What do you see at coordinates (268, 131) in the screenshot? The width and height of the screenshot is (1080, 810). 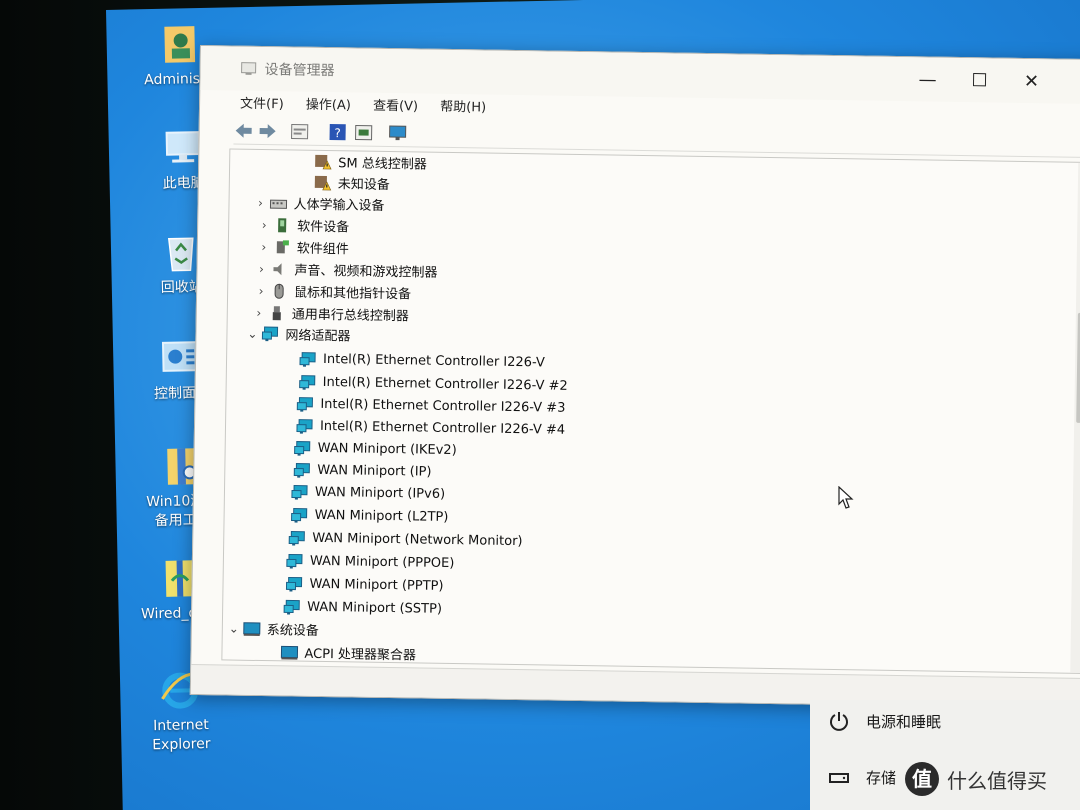 I see `forward-arrow-icon` at bounding box center [268, 131].